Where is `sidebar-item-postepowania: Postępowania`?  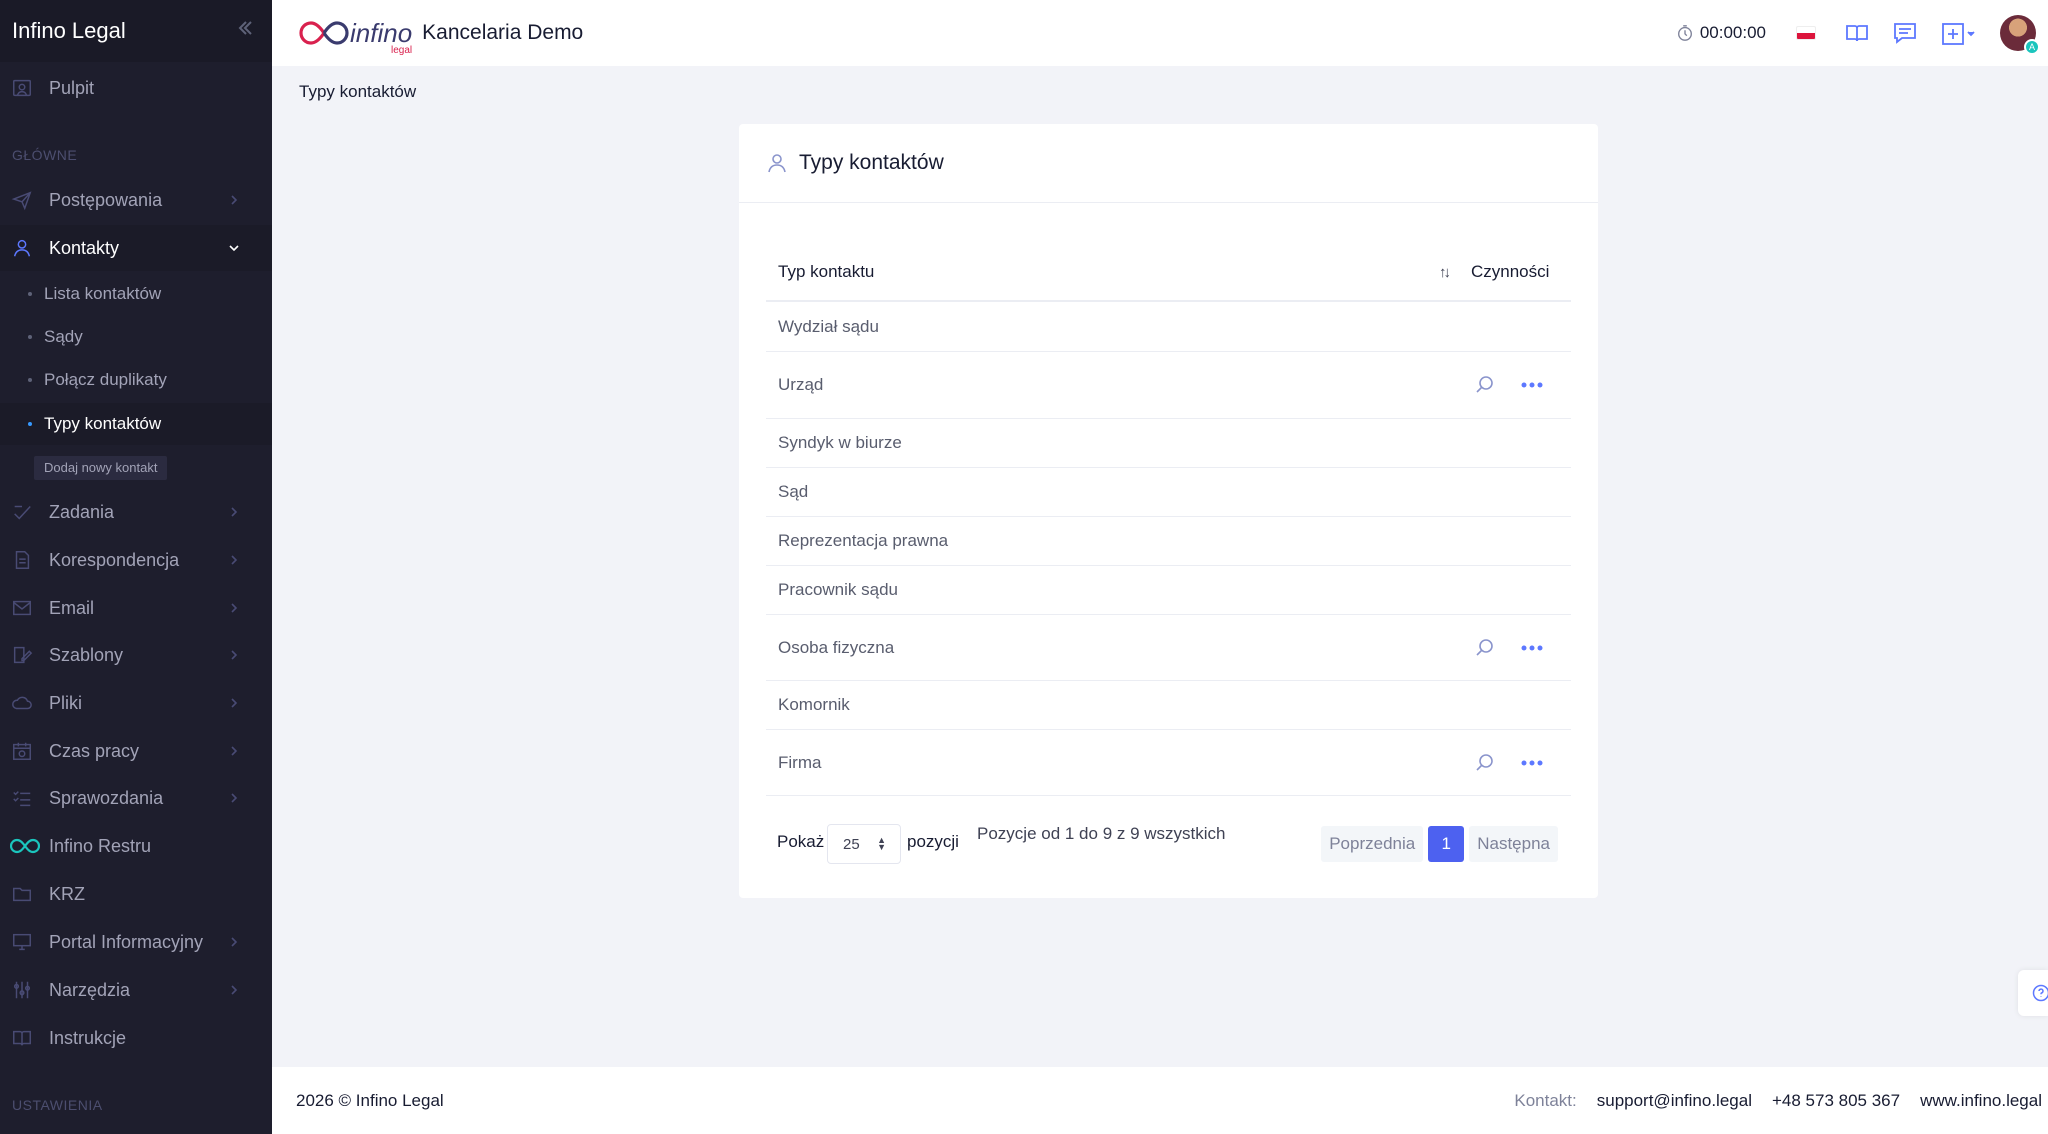
sidebar-item-postepowania: Postępowania is located at coordinates (136, 200).